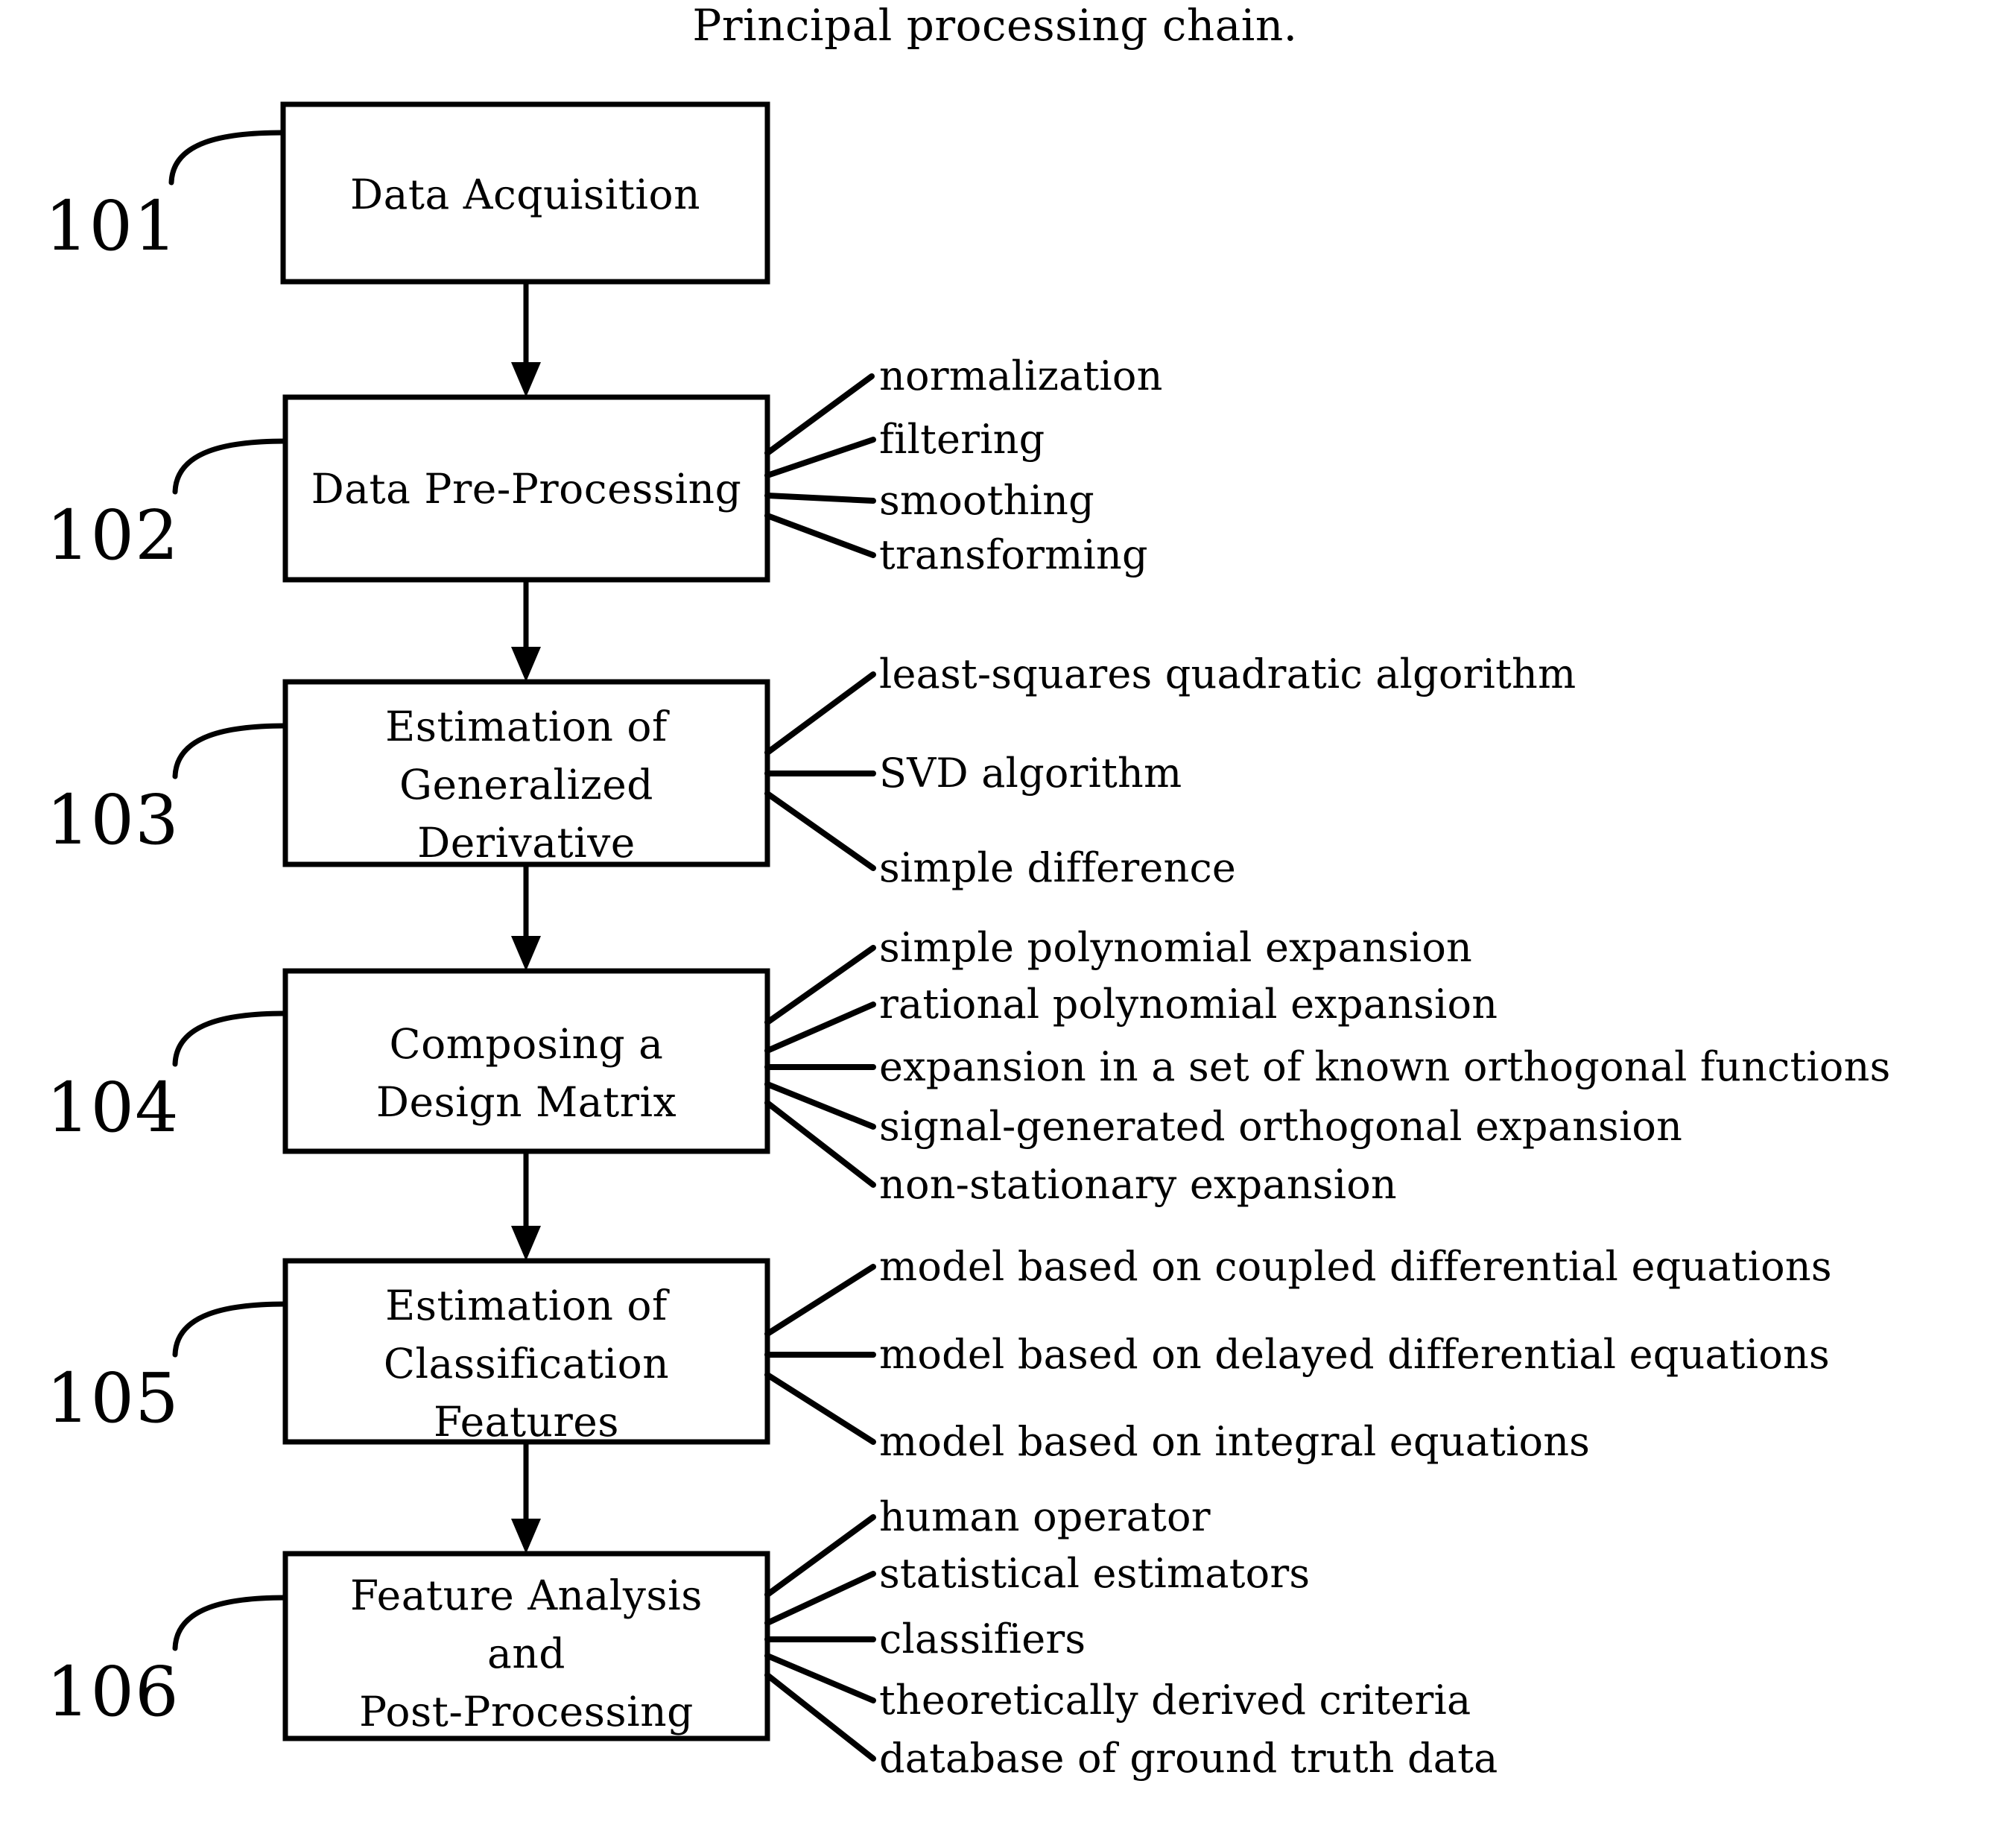  What do you see at coordinates (1281, 1126) in the screenshot?
I see `annotation-104-signal-generated: signal-generated orthogonal expansion` at bounding box center [1281, 1126].